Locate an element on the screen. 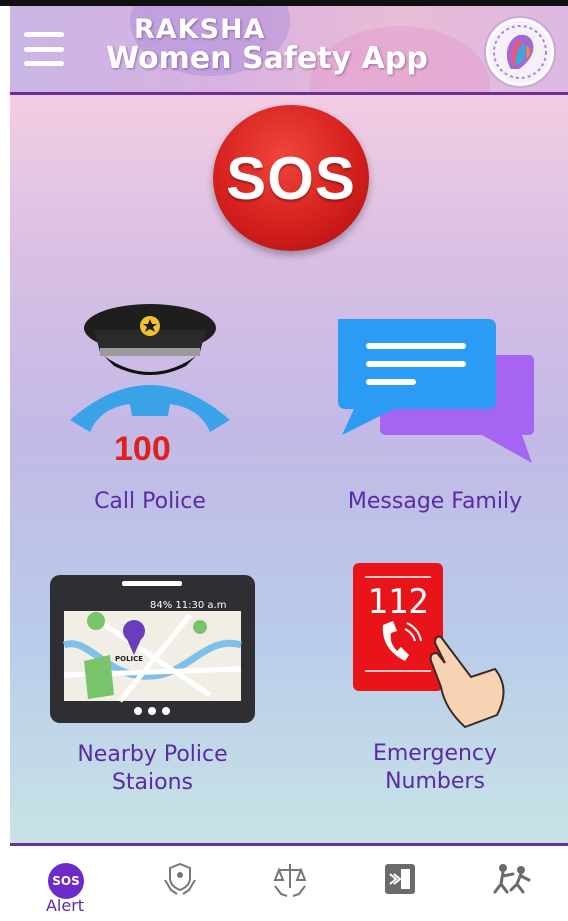 The width and height of the screenshot is (568, 921). menu-icon is located at coordinates (44, 49).